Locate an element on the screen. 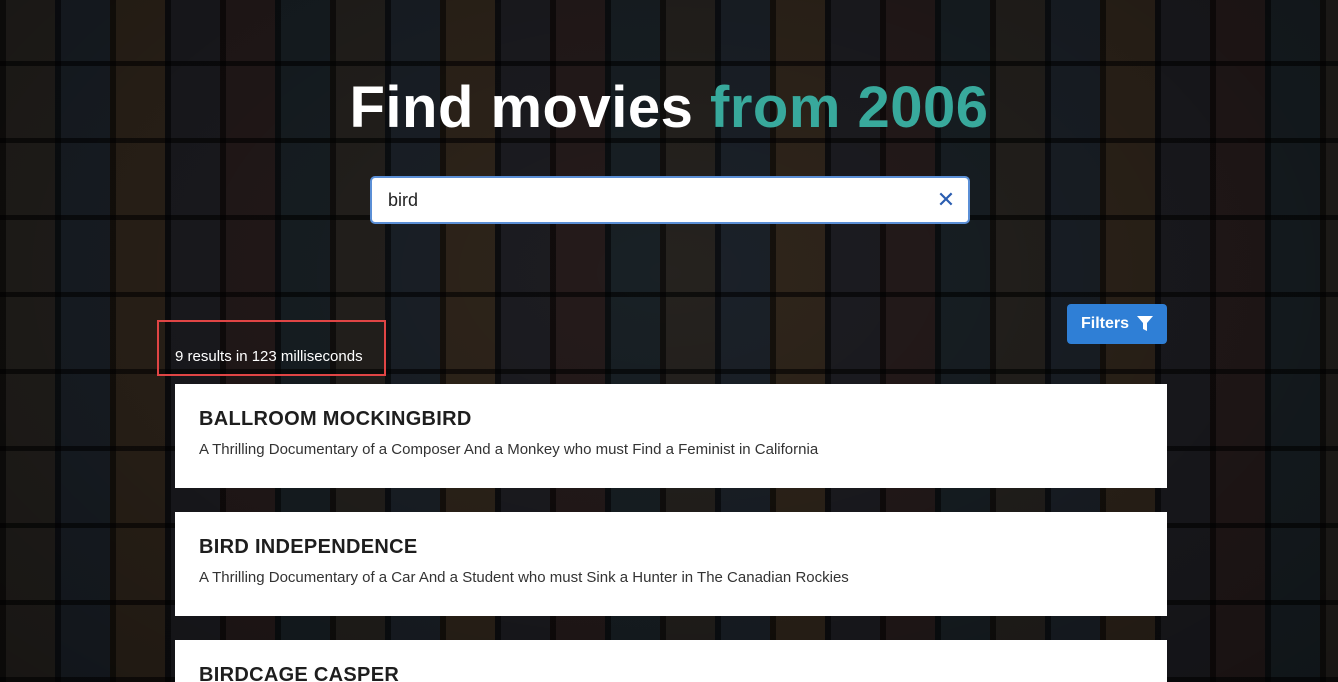 This screenshot has width=1338, height=682. result-title: BALLROOM MOCKINGBIRD is located at coordinates (335, 419).